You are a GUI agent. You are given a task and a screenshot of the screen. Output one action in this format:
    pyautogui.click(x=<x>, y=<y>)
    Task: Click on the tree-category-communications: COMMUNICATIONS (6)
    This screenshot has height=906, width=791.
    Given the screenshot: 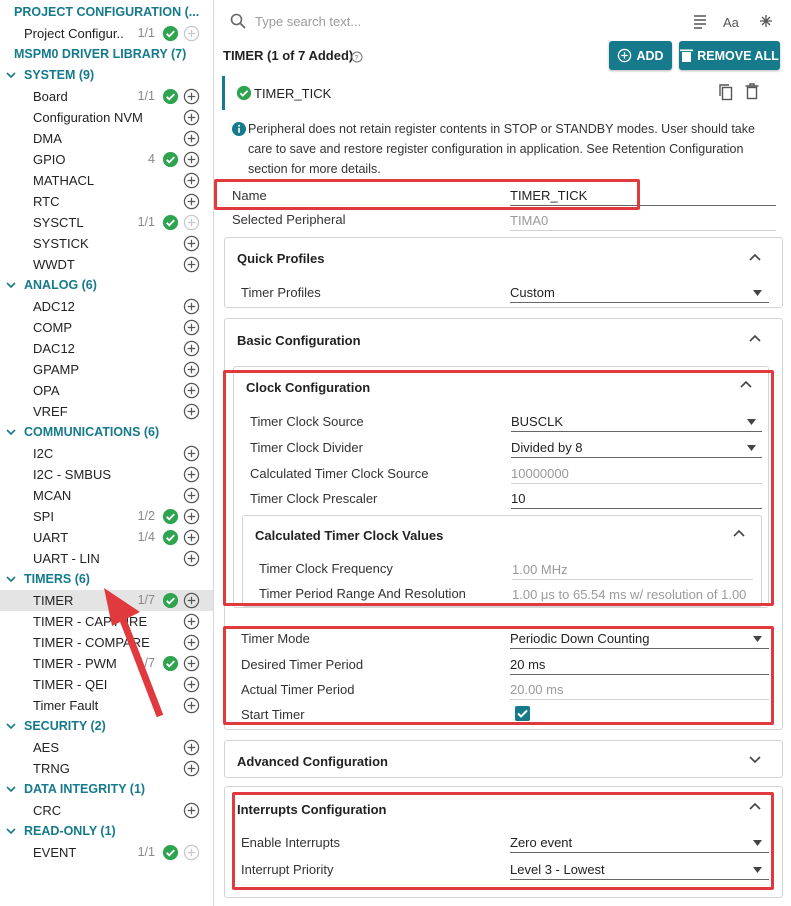 What is the action you would take?
    pyautogui.click(x=106, y=432)
    